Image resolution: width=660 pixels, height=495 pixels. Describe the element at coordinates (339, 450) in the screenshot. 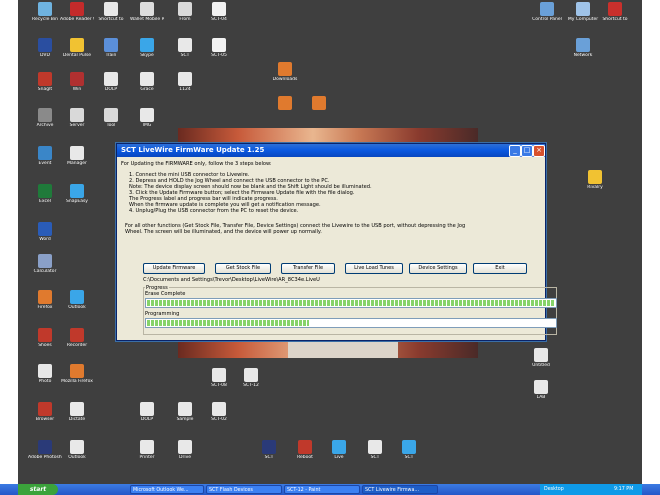

I see `desktop-icon: Live` at that location.